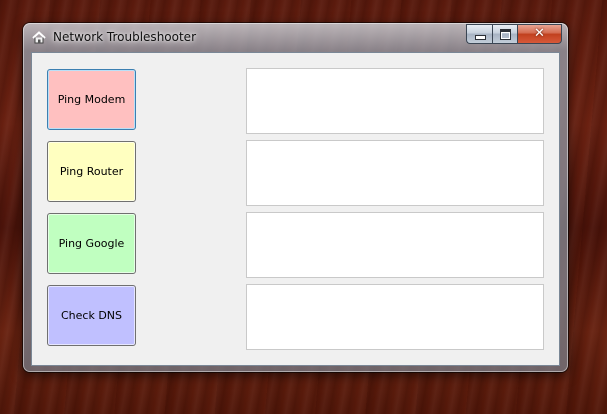 The width and height of the screenshot is (607, 414). I want to click on caption-buttons: ✕, so click(514, 34).